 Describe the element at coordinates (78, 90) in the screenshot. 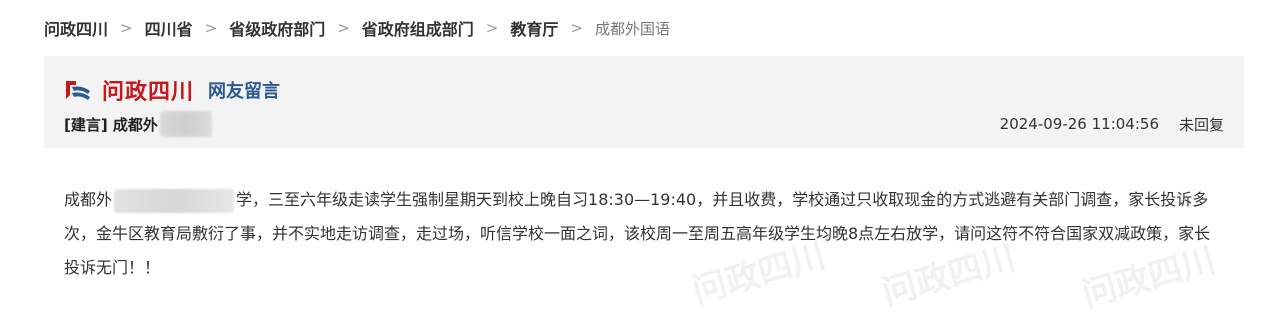

I see `logo-mark-icon` at that location.